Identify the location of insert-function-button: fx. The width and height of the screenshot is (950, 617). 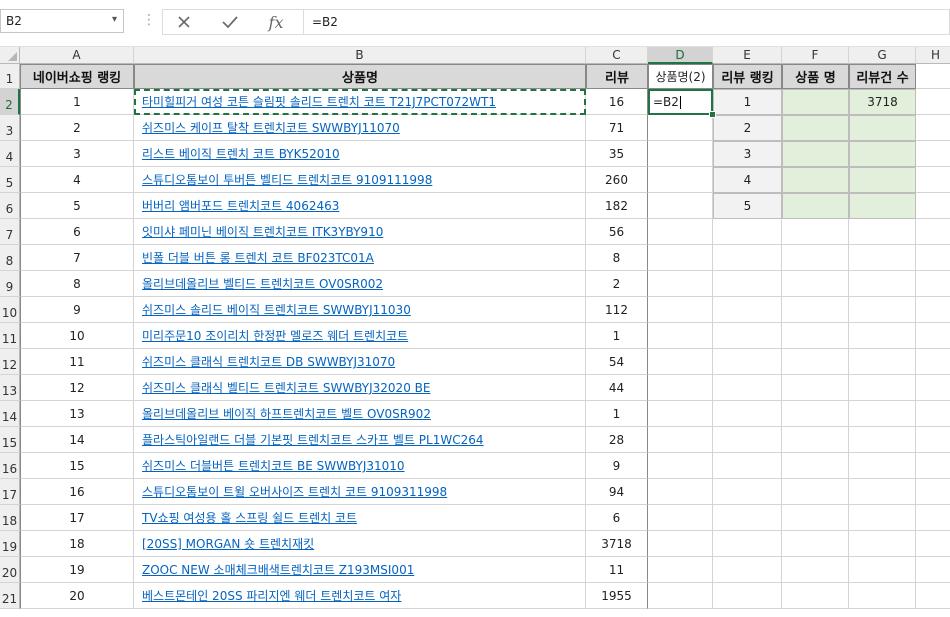
(276, 22).